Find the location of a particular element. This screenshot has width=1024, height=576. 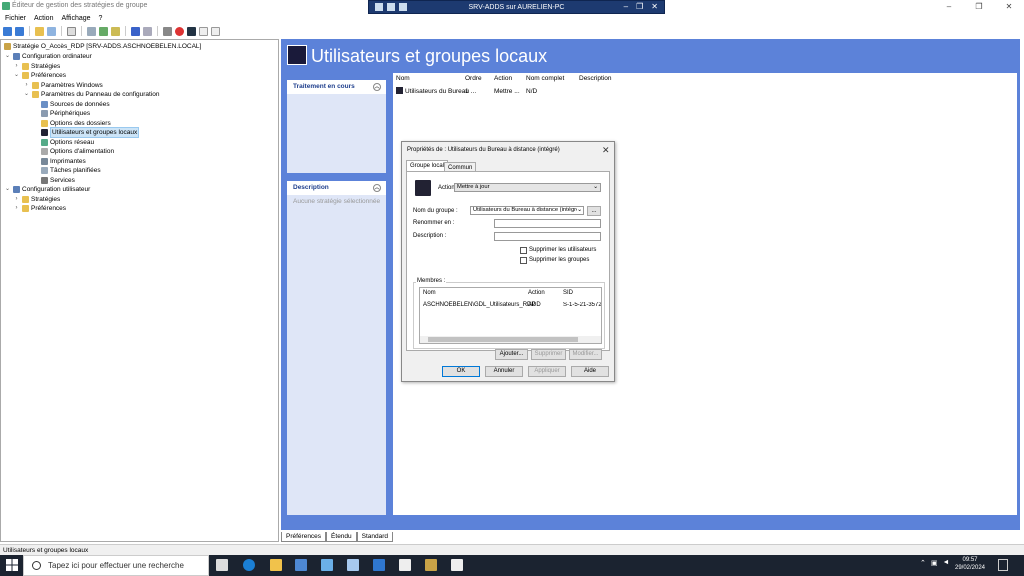

remove-member-button: Supprimer is located at coordinates (548, 354).